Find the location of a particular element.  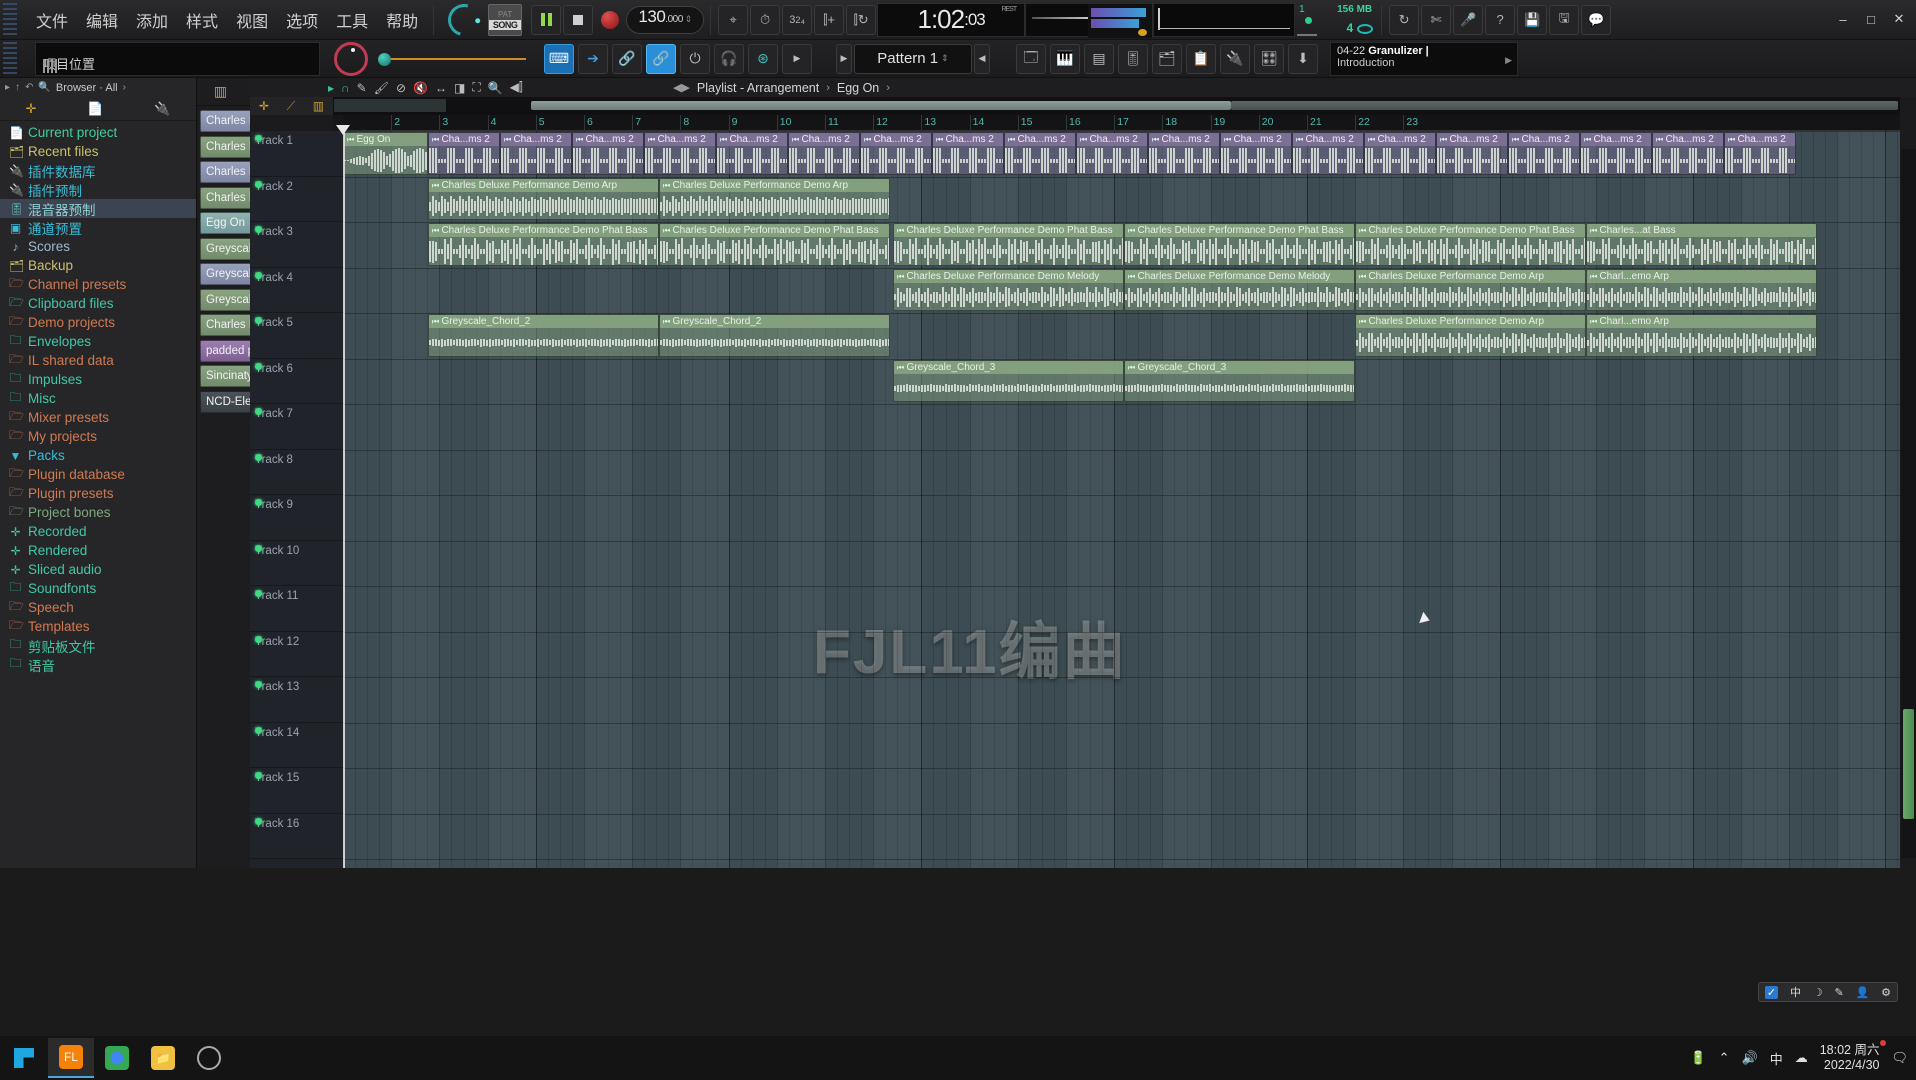

notes-button: 📋 is located at coordinates (1201, 58).